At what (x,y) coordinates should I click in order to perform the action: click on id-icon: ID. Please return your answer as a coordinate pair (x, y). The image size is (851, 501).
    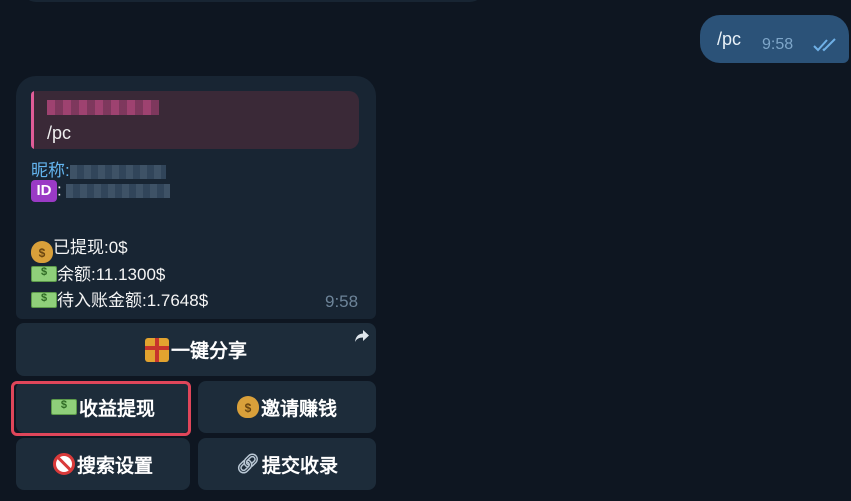
    Looking at the image, I should click on (44, 191).